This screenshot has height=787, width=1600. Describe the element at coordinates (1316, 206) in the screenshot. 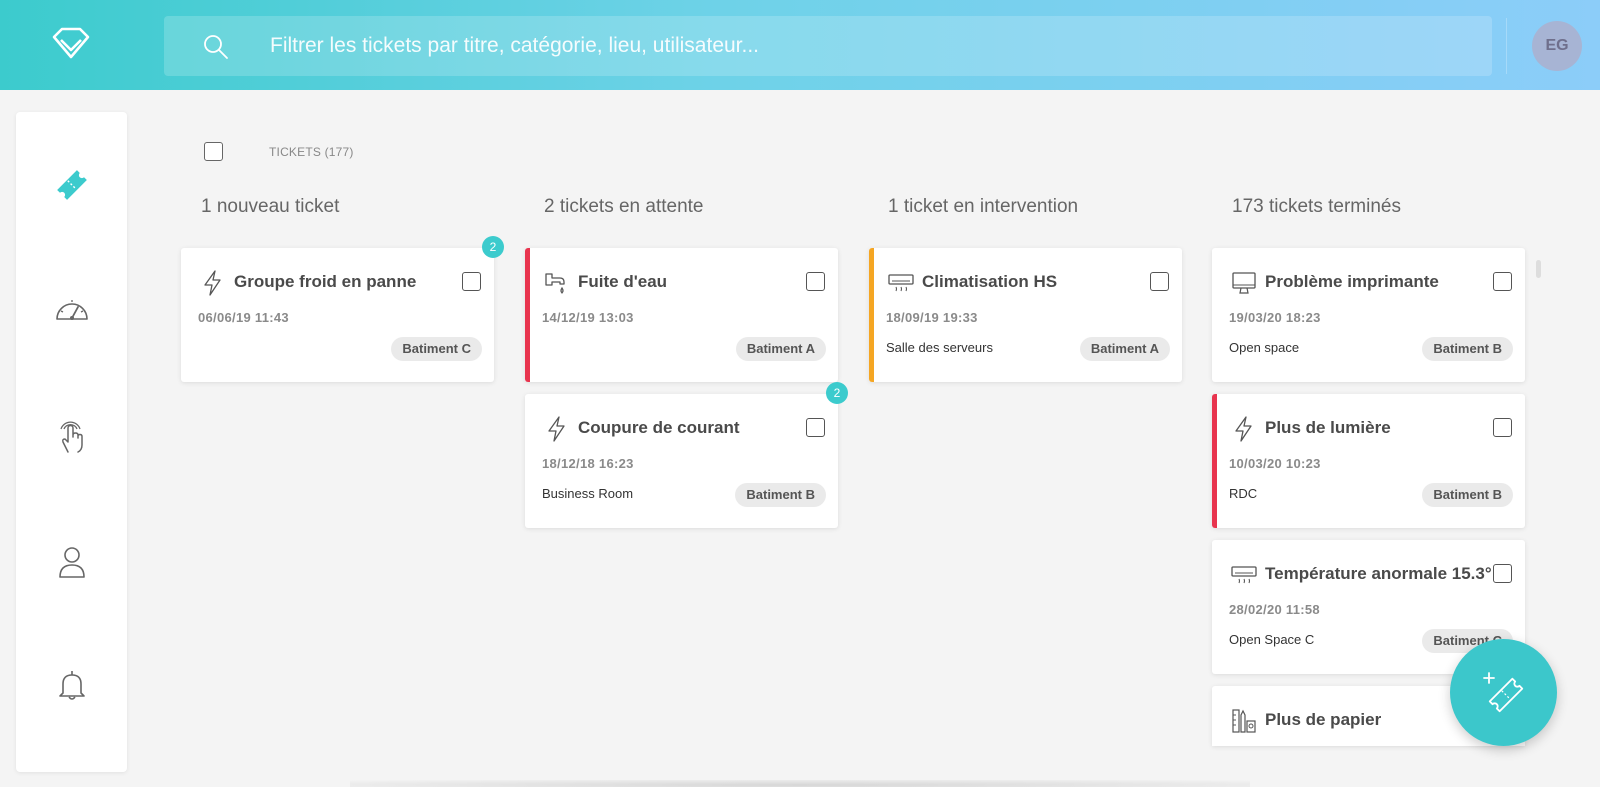

I see `column-title-done: 173 tickets terminés` at that location.